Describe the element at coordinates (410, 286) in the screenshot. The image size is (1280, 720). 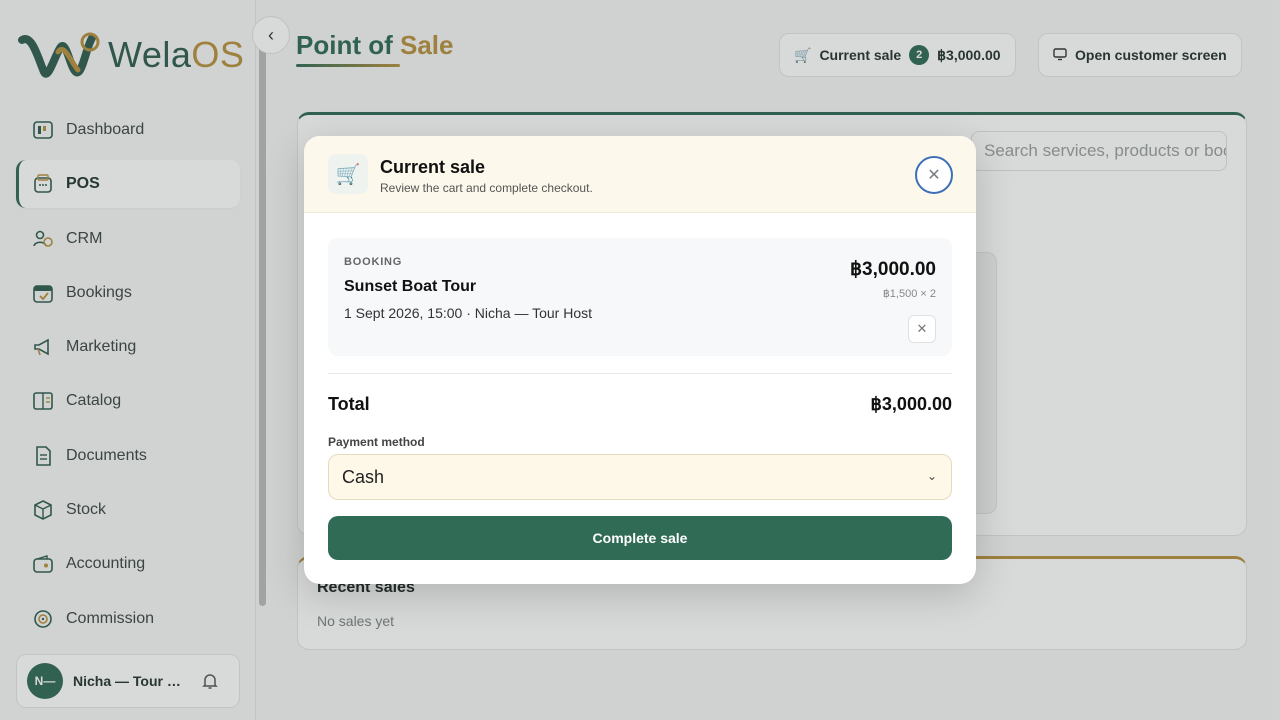
I see `item-name: Sunset Boat Tour` at that location.